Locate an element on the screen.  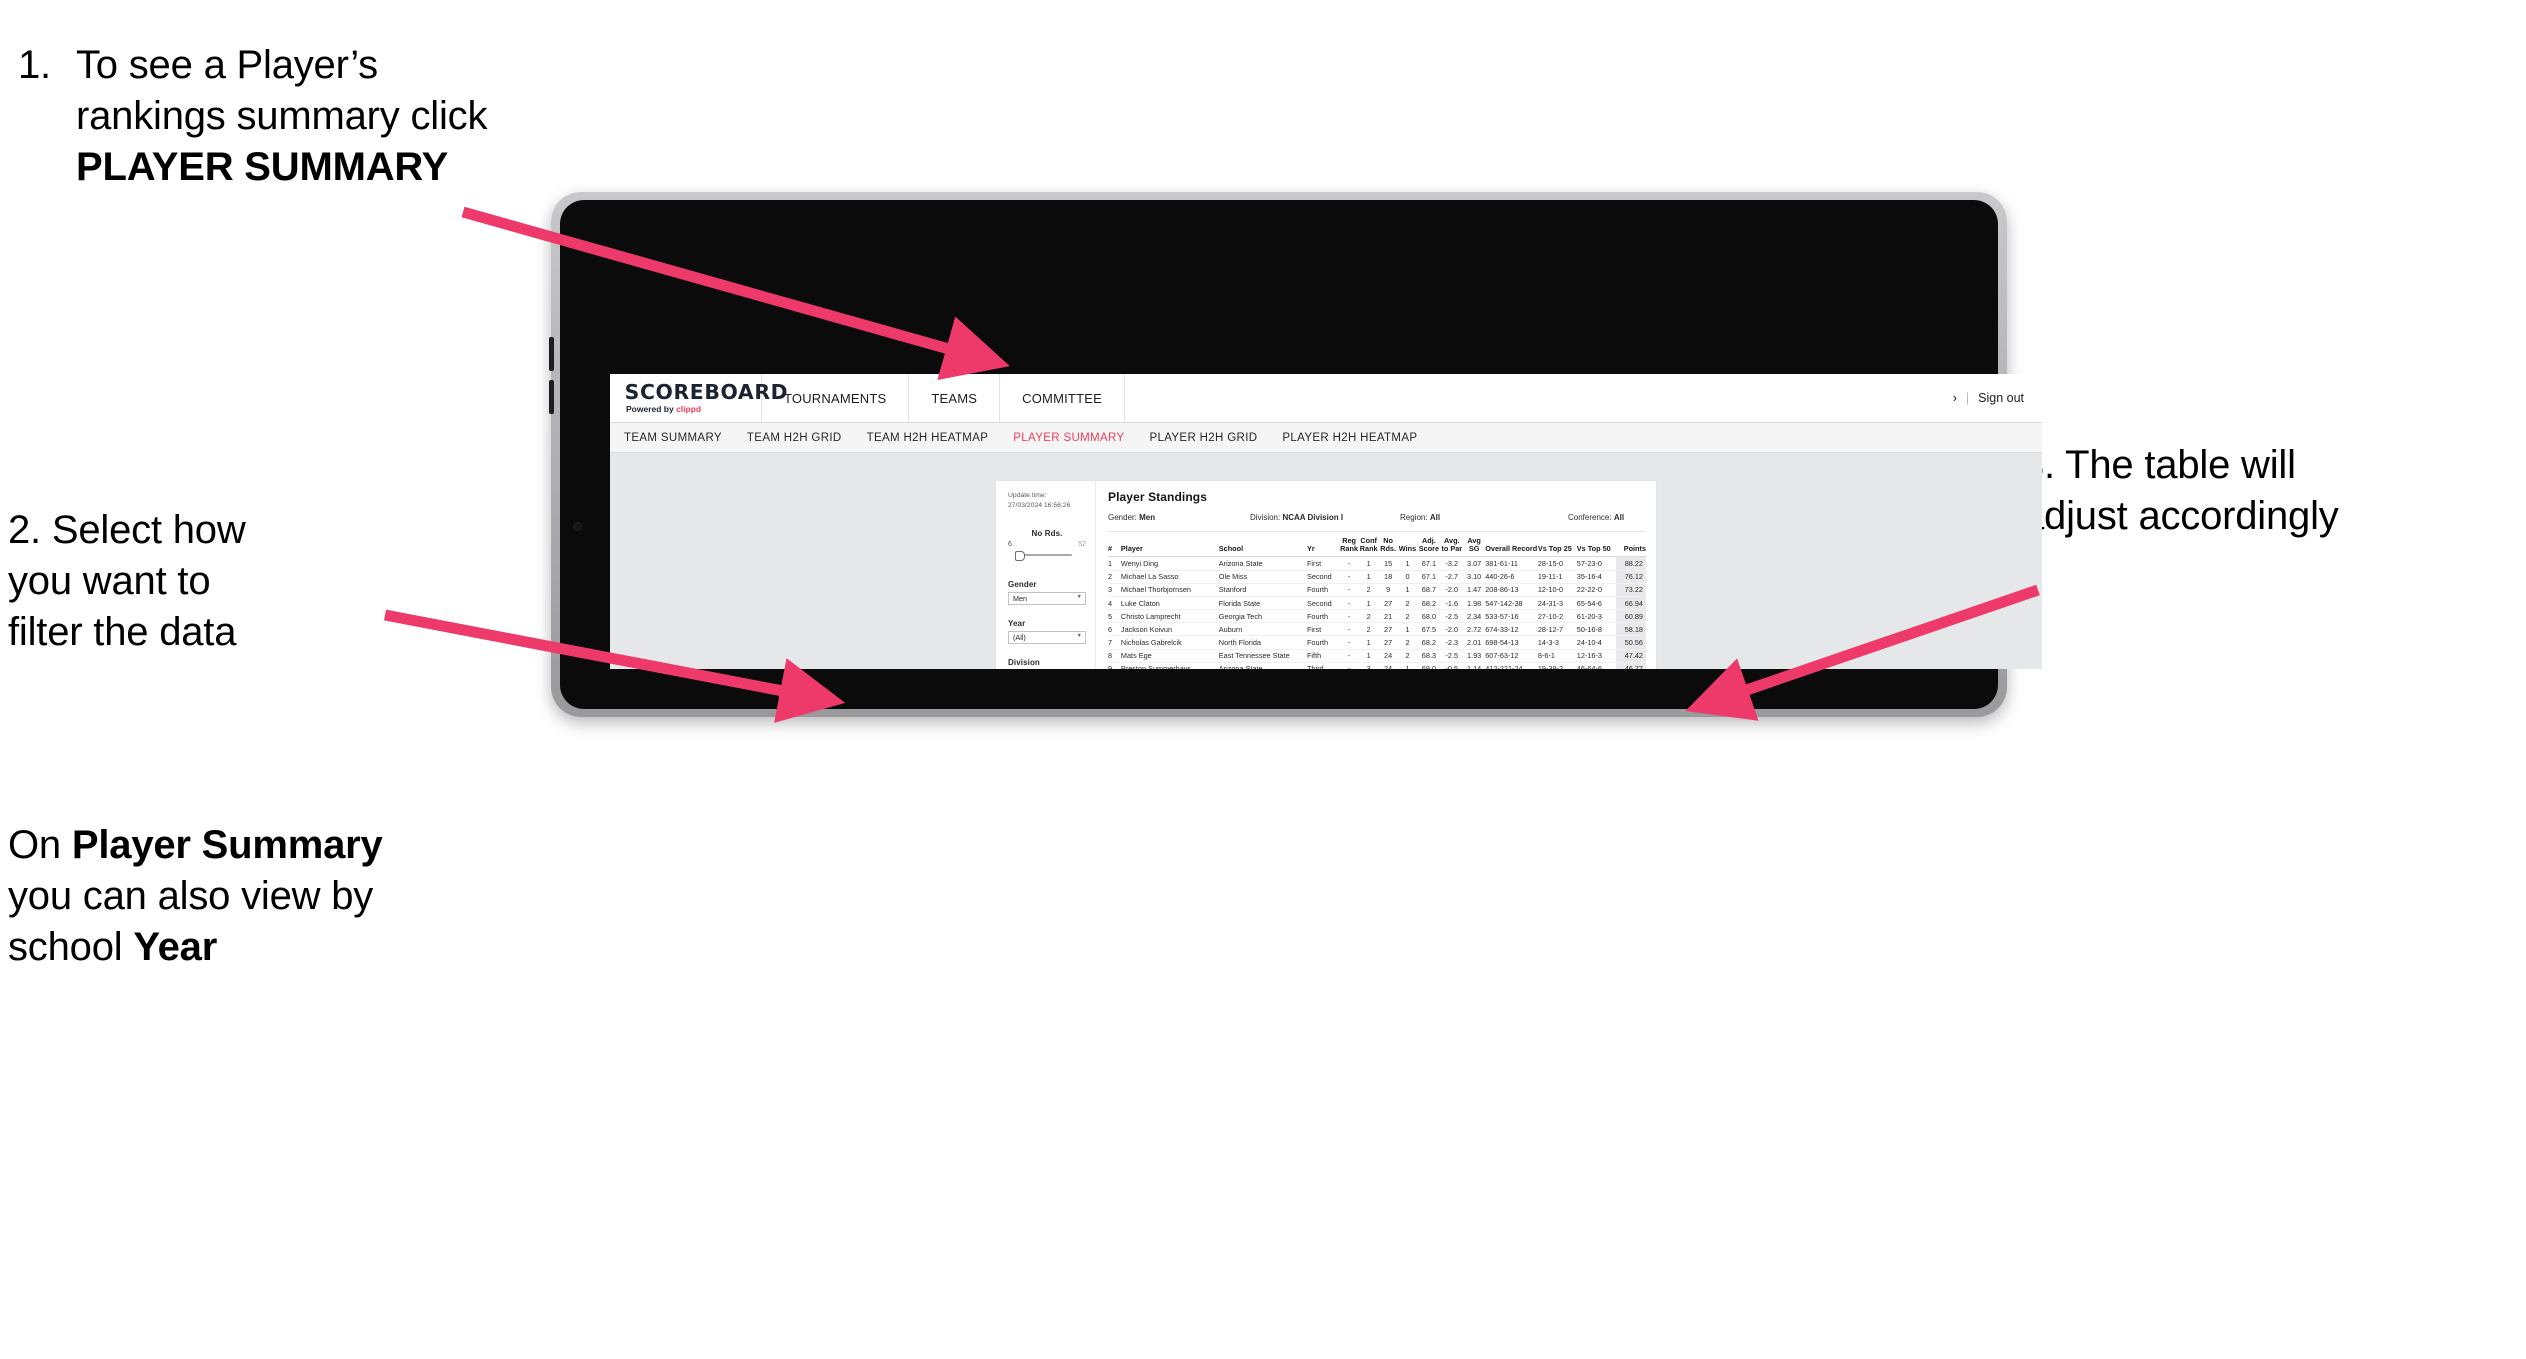
cell-avg-to-par: -2.0 is located at coordinates (1452, 629).